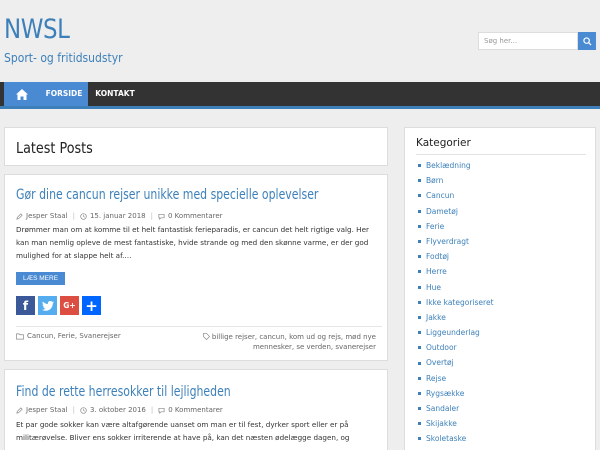  Describe the element at coordinates (41, 278) in the screenshot. I see `read-more-button: LÆS MERE` at that location.